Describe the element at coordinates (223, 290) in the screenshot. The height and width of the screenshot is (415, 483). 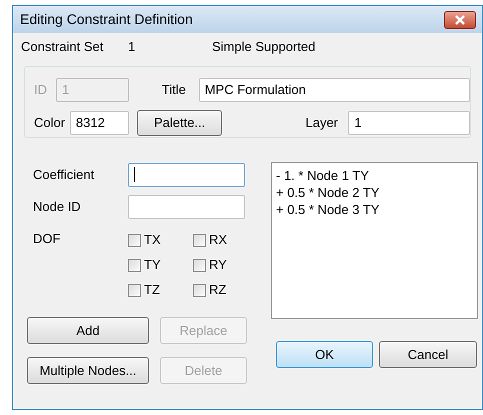
I see `dof-checkbox: RZ` at that location.